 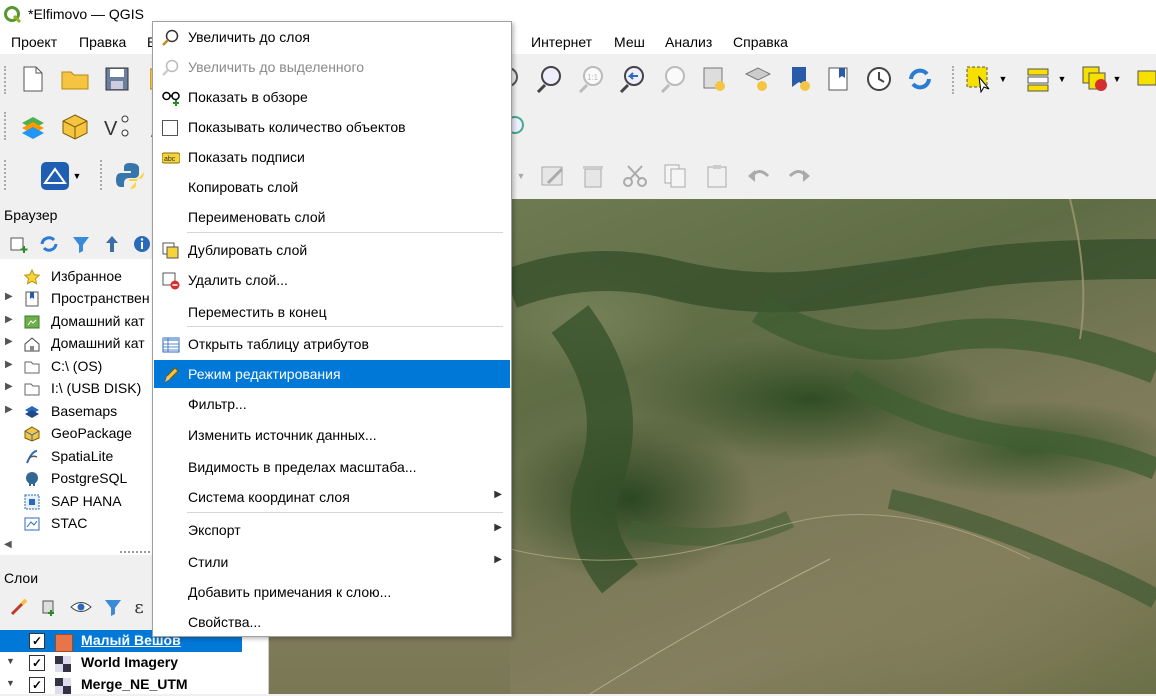 What do you see at coordinates (102, 42) in the screenshot?
I see `menu-edit: Правка` at bounding box center [102, 42].